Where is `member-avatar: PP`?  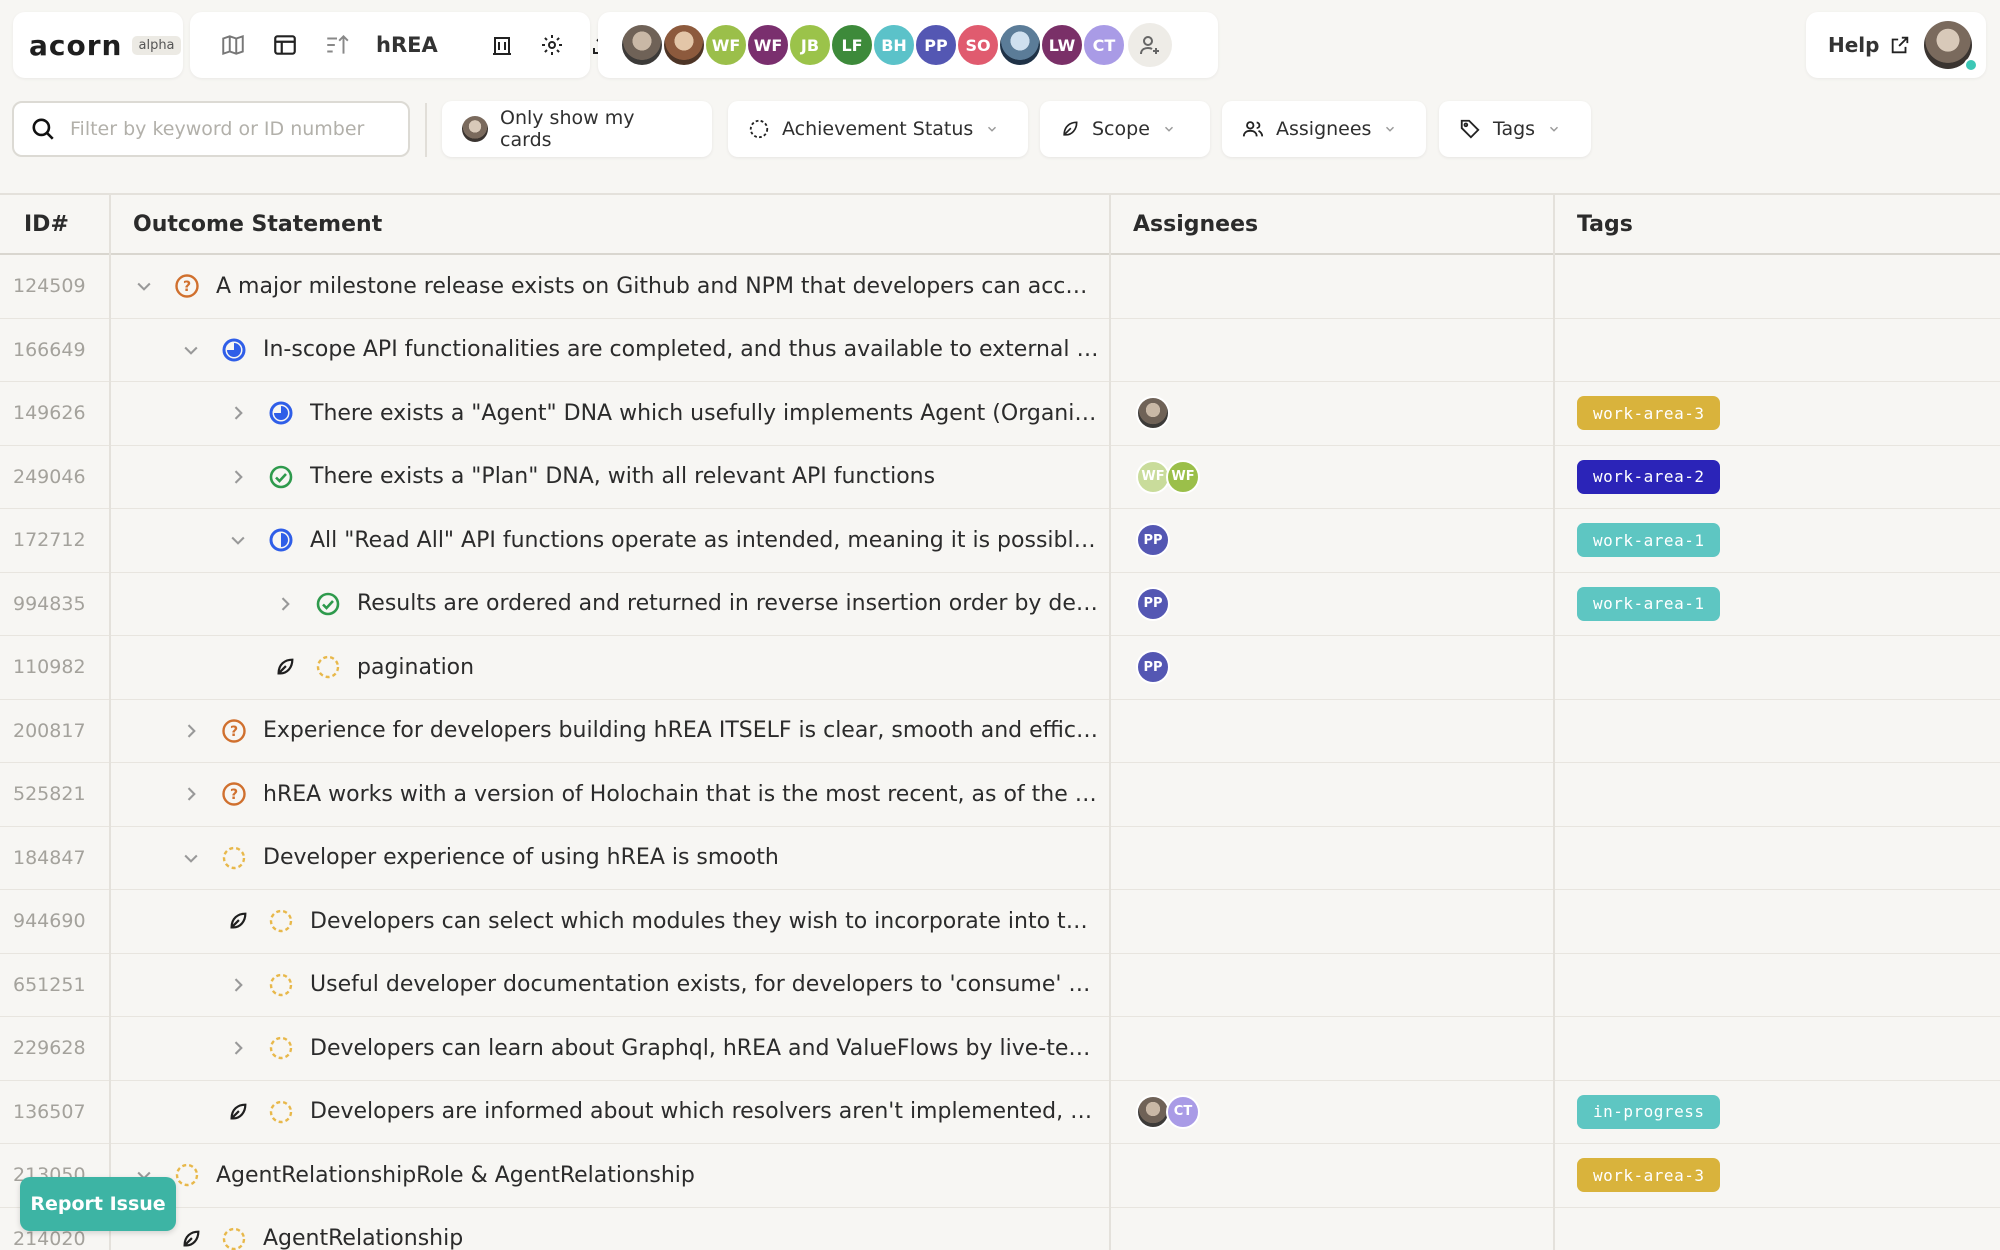
member-avatar: PP is located at coordinates (936, 45).